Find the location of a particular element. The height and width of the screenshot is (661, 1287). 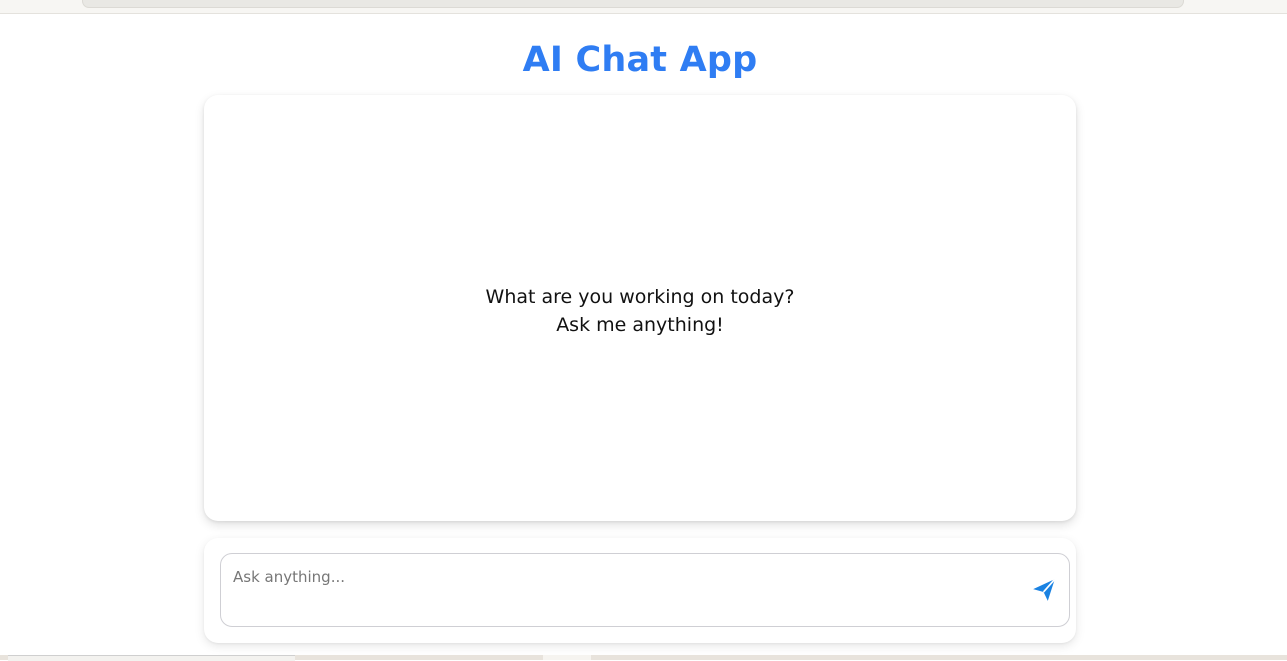

send-icon is located at coordinates (1044, 589).